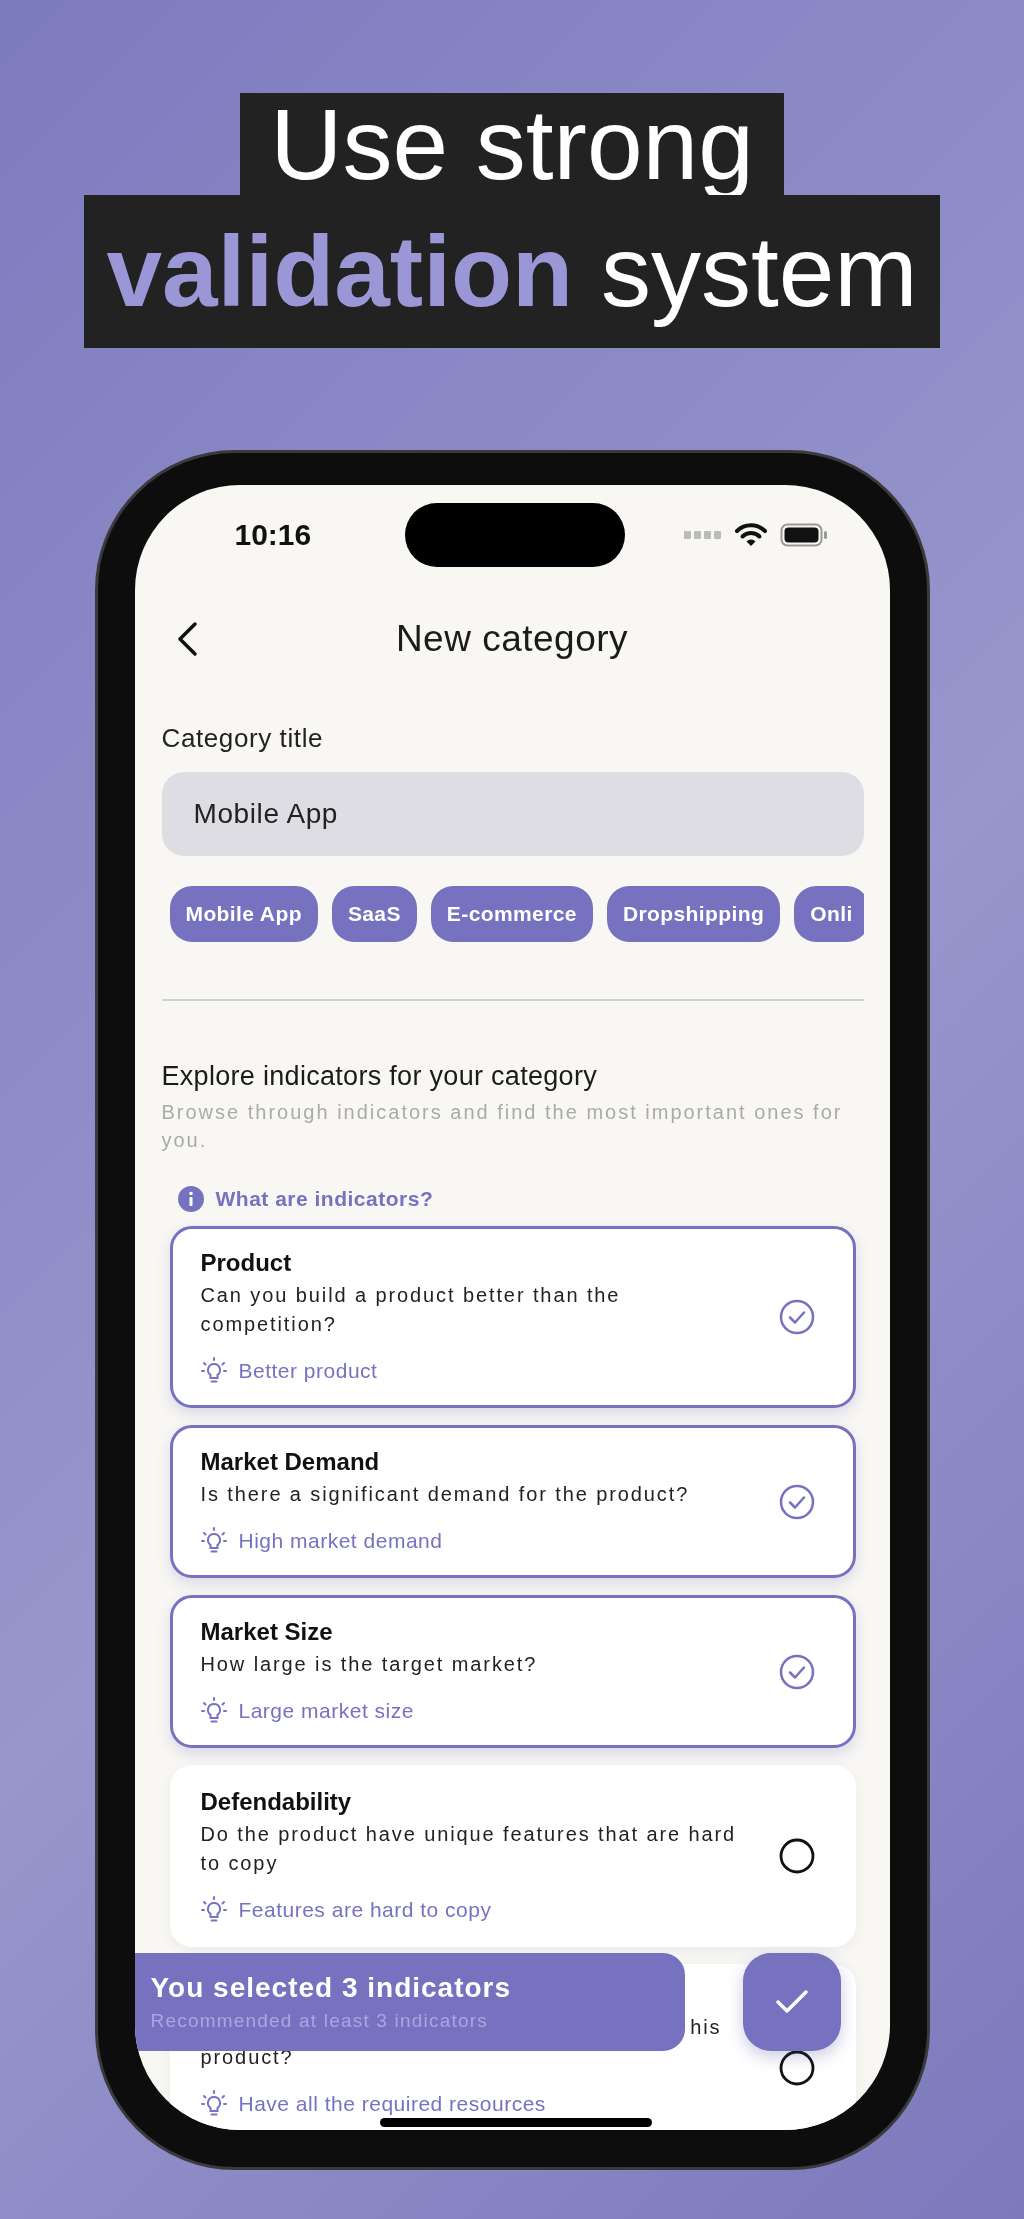  I want to click on status-time: 10:16, so click(273, 535).